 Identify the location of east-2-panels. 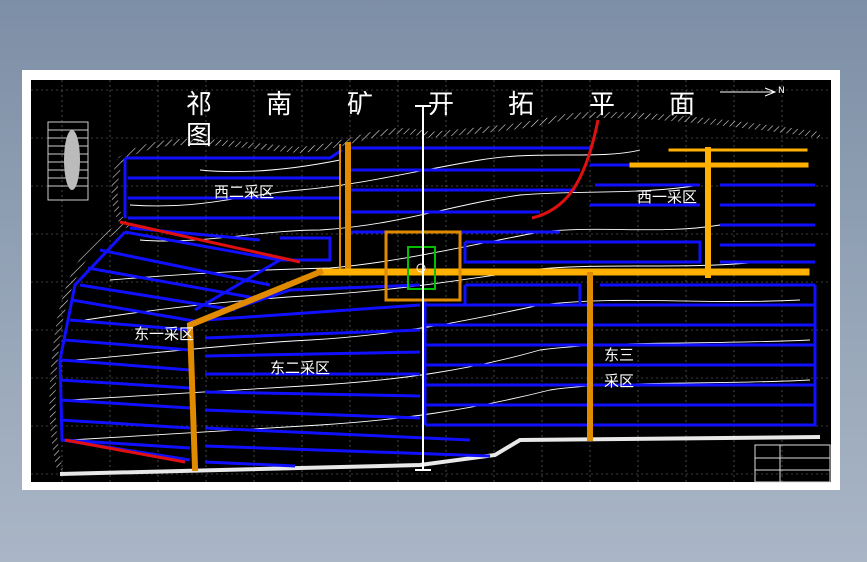
(347, 375).